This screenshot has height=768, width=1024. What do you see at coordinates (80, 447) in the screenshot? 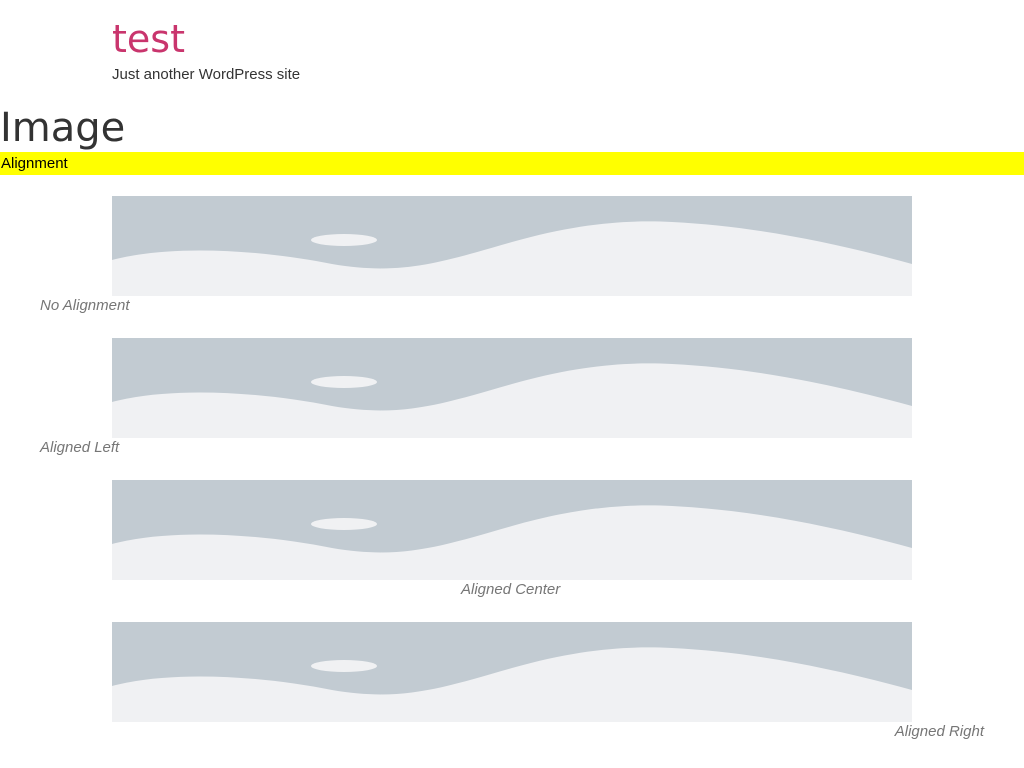
I see `figure-caption: Aligned Left` at bounding box center [80, 447].